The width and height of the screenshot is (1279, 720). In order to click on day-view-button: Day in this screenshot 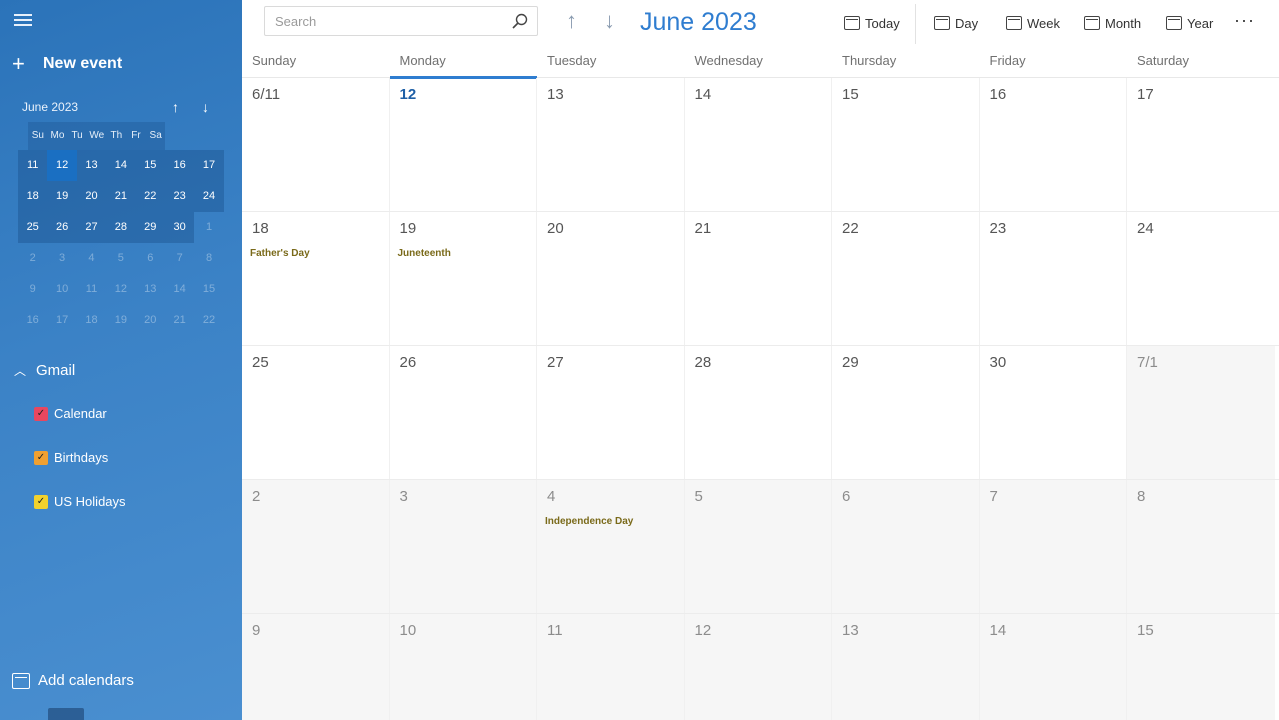, I will do `click(956, 23)`.